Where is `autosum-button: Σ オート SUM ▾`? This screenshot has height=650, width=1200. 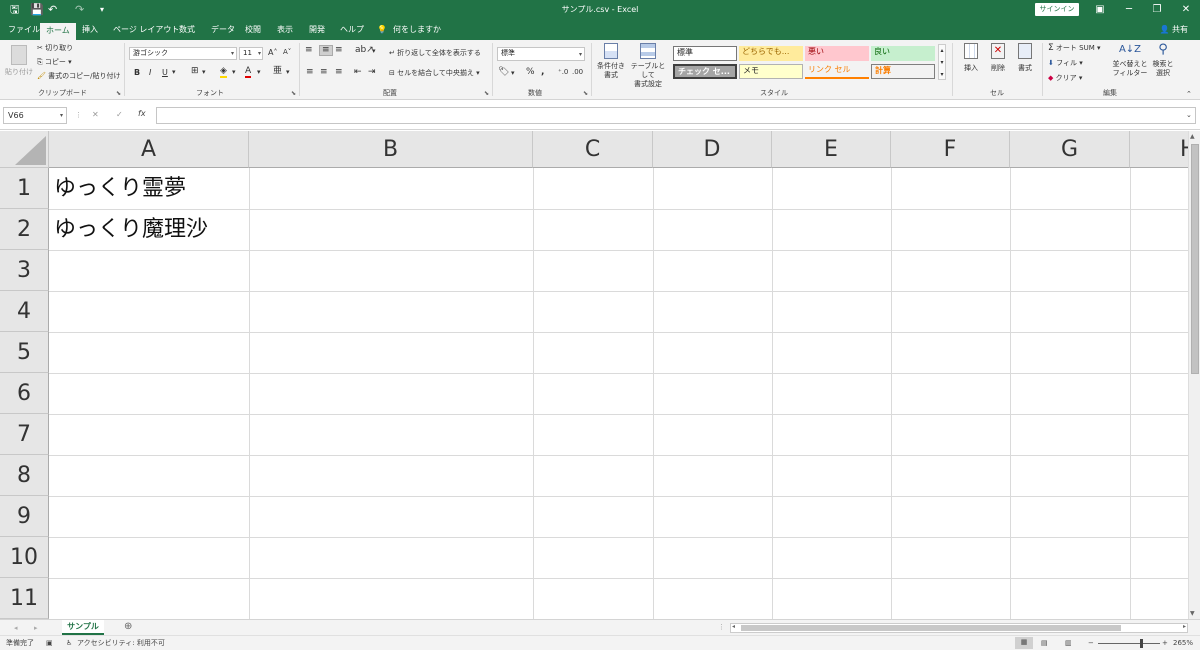
autosum-button: Σ オート SUM ▾ is located at coordinates (1074, 48).